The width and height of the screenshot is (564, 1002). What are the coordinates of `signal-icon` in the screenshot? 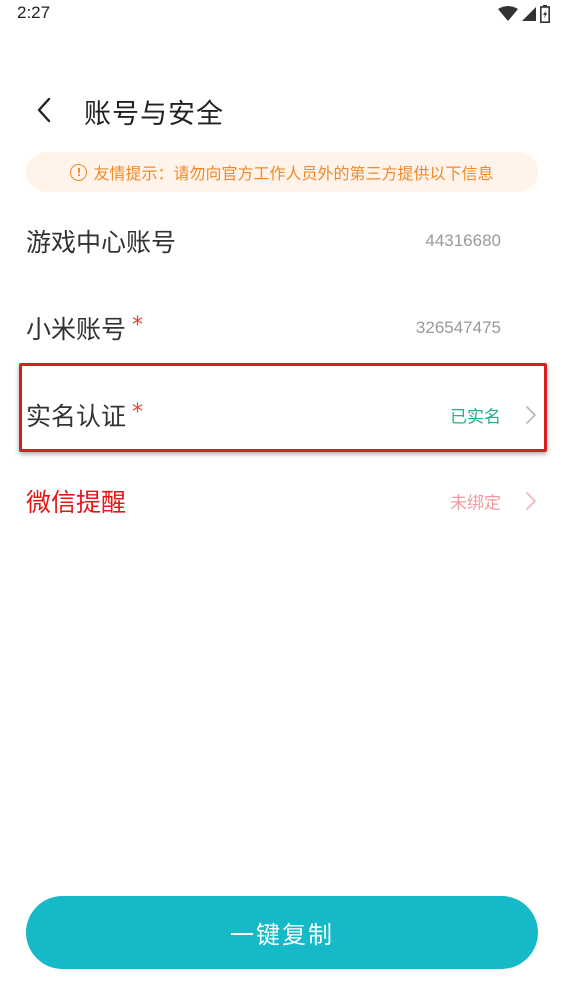 It's located at (529, 14).